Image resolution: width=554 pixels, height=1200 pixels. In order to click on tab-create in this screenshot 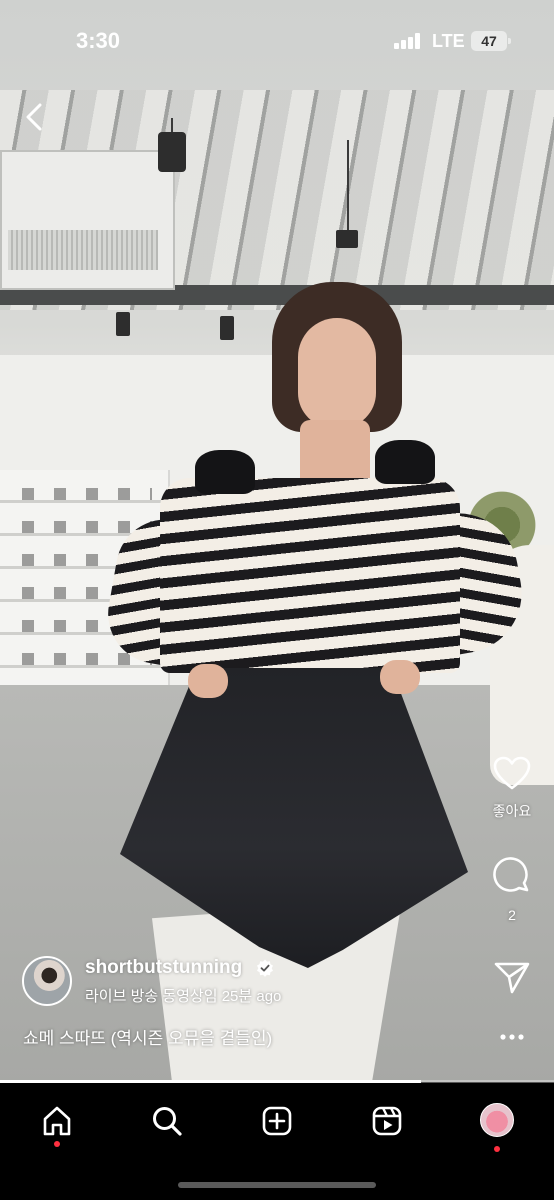, I will do `click(277, 1121)`.